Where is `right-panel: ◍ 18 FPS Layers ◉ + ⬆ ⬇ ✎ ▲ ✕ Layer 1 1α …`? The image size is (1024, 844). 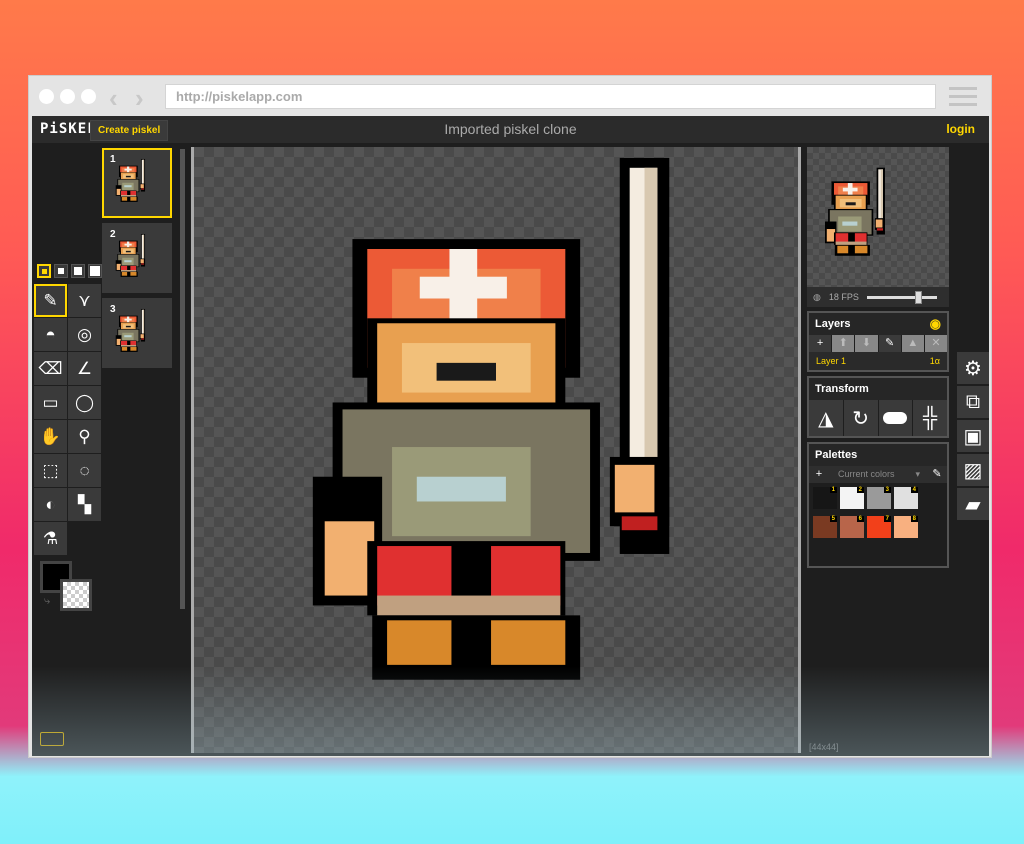 right-panel: ◍ 18 FPS Layers ◉ + ⬆ ⬇ ✎ ▲ ✕ Layer 1 1α … is located at coordinates (878, 357).